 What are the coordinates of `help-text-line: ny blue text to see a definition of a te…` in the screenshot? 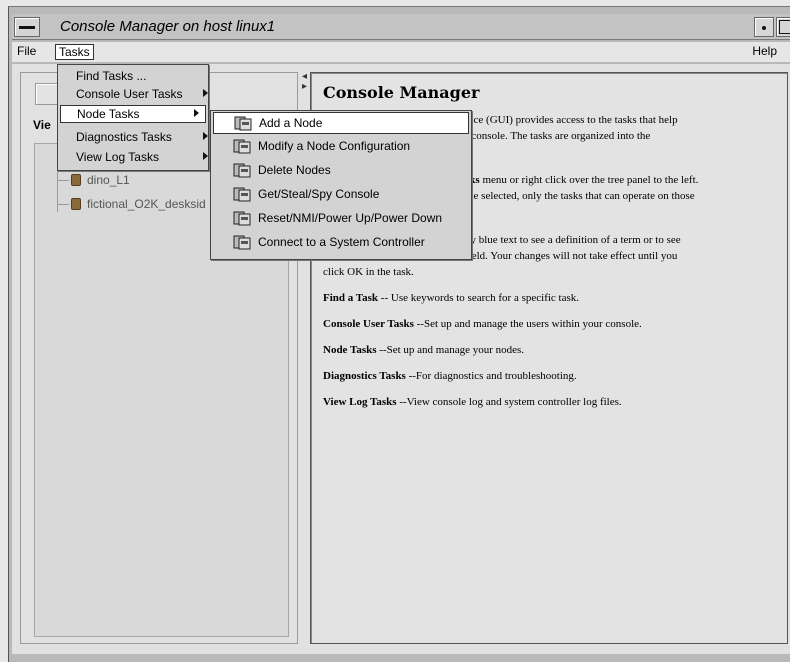 It's located at (573, 240).